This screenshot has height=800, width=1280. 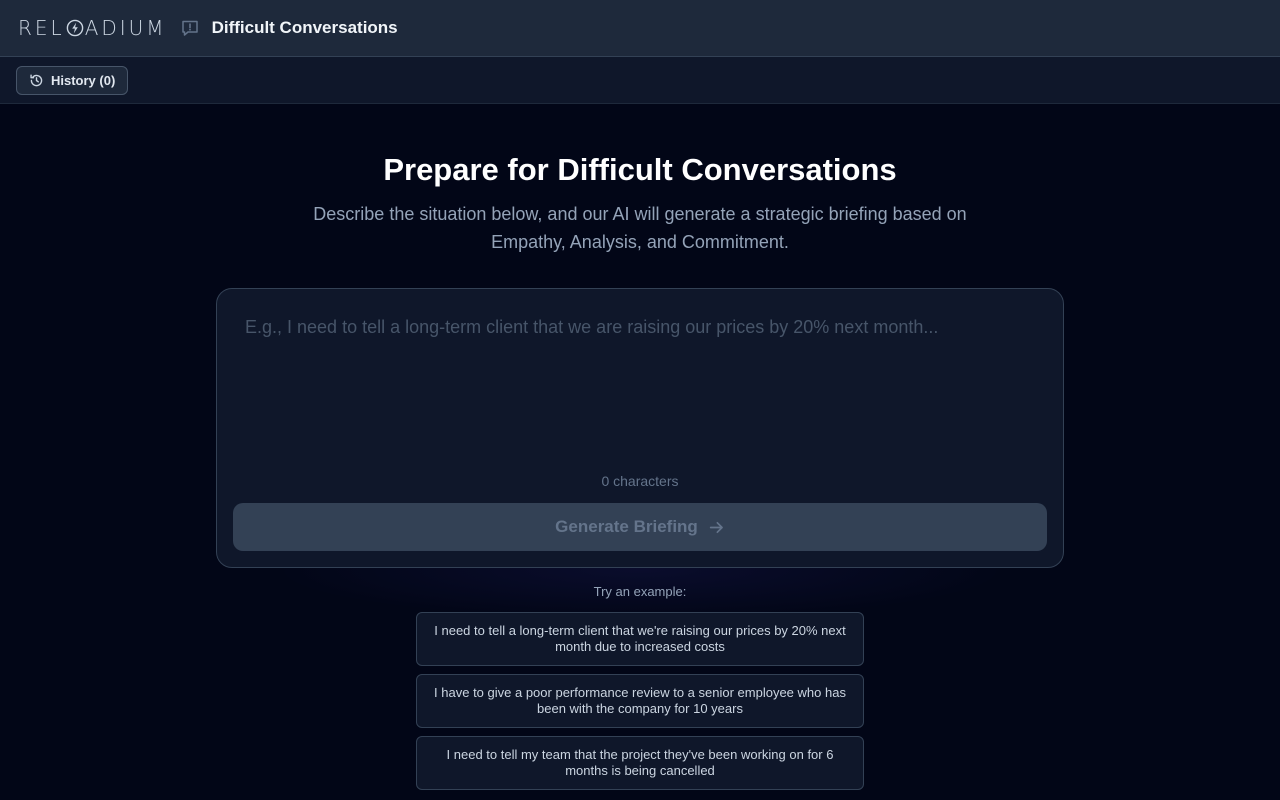 I want to click on generate-label: Generate Briefing, so click(x=626, y=526).